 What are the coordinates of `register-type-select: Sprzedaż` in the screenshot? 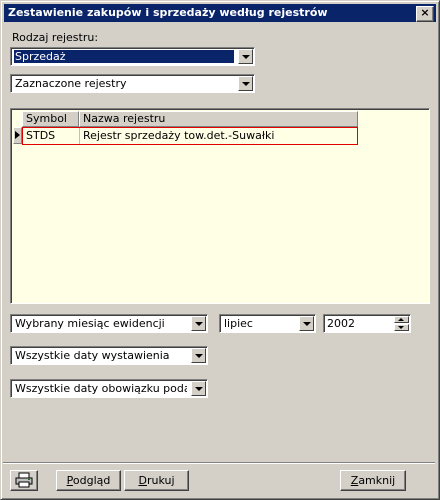 It's located at (132, 56).